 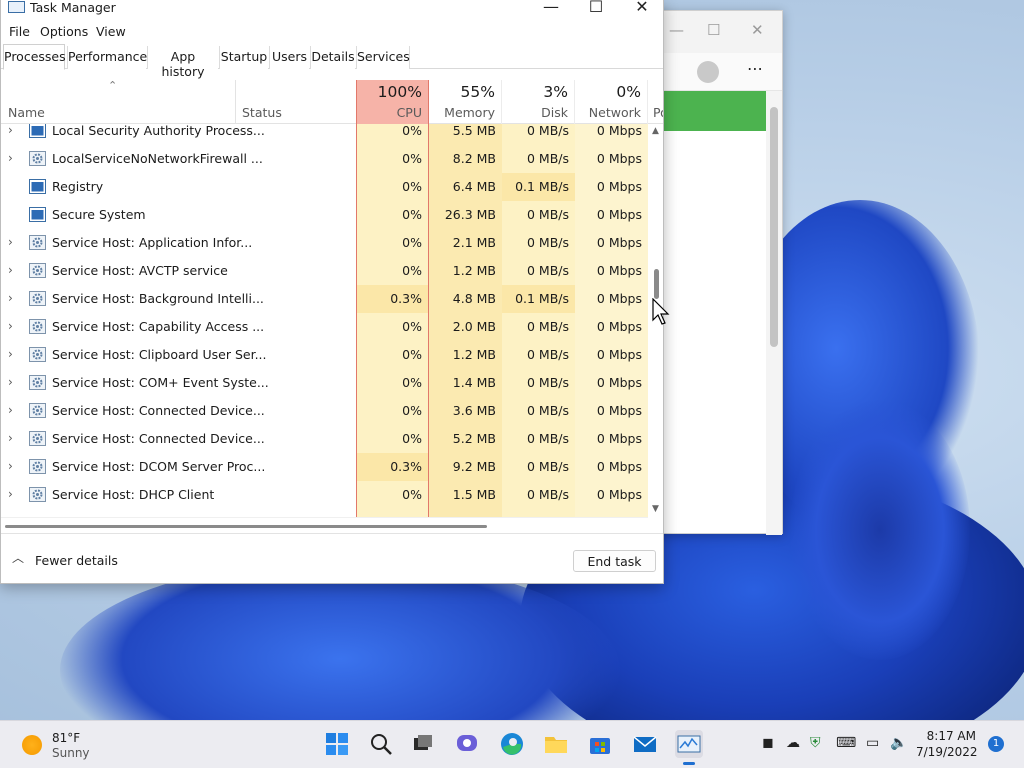 What do you see at coordinates (538, 102) in the screenshot?
I see `column-disk: 3% Disk` at bounding box center [538, 102].